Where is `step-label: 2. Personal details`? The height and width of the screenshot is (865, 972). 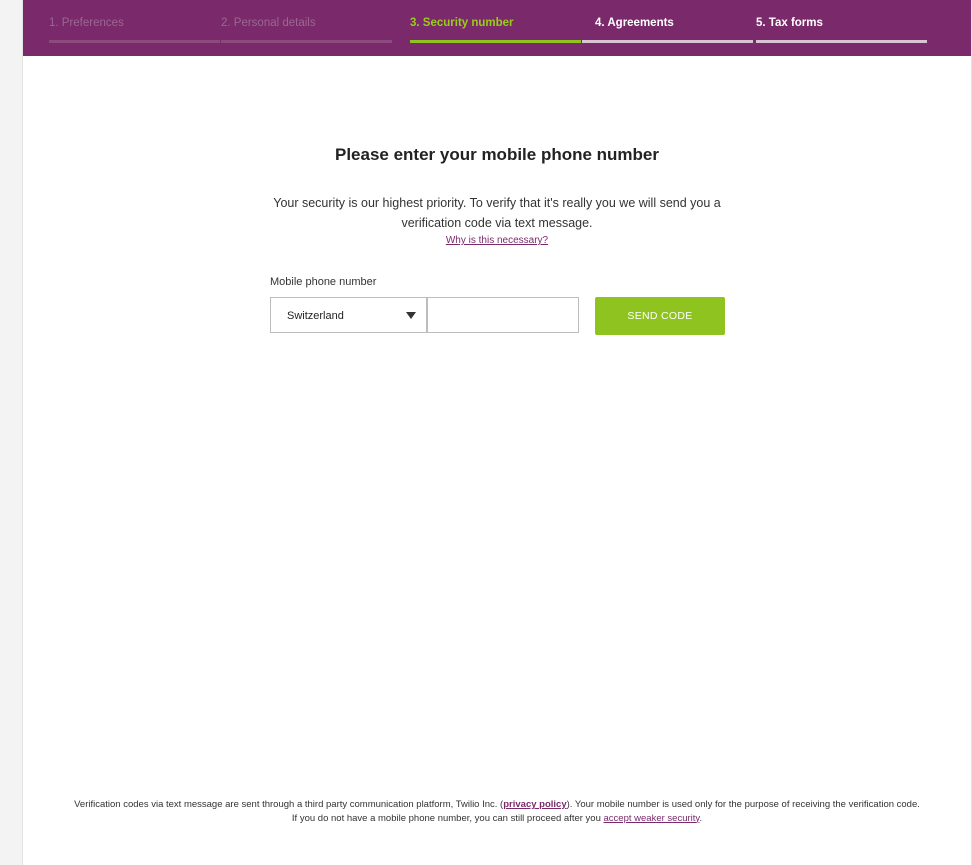
step-label: 2. Personal details is located at coordinates (268, 23).